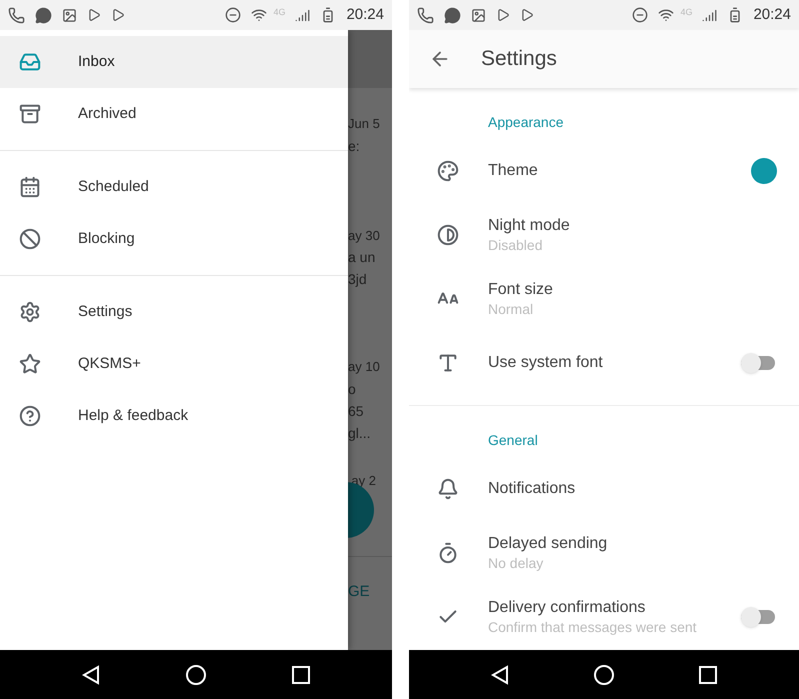 Image resolution: width=799 pixels, height=699 pixels. I want to click on settings-row: Delivery confirmations Confirm that messages were sent, so click(604, 617).